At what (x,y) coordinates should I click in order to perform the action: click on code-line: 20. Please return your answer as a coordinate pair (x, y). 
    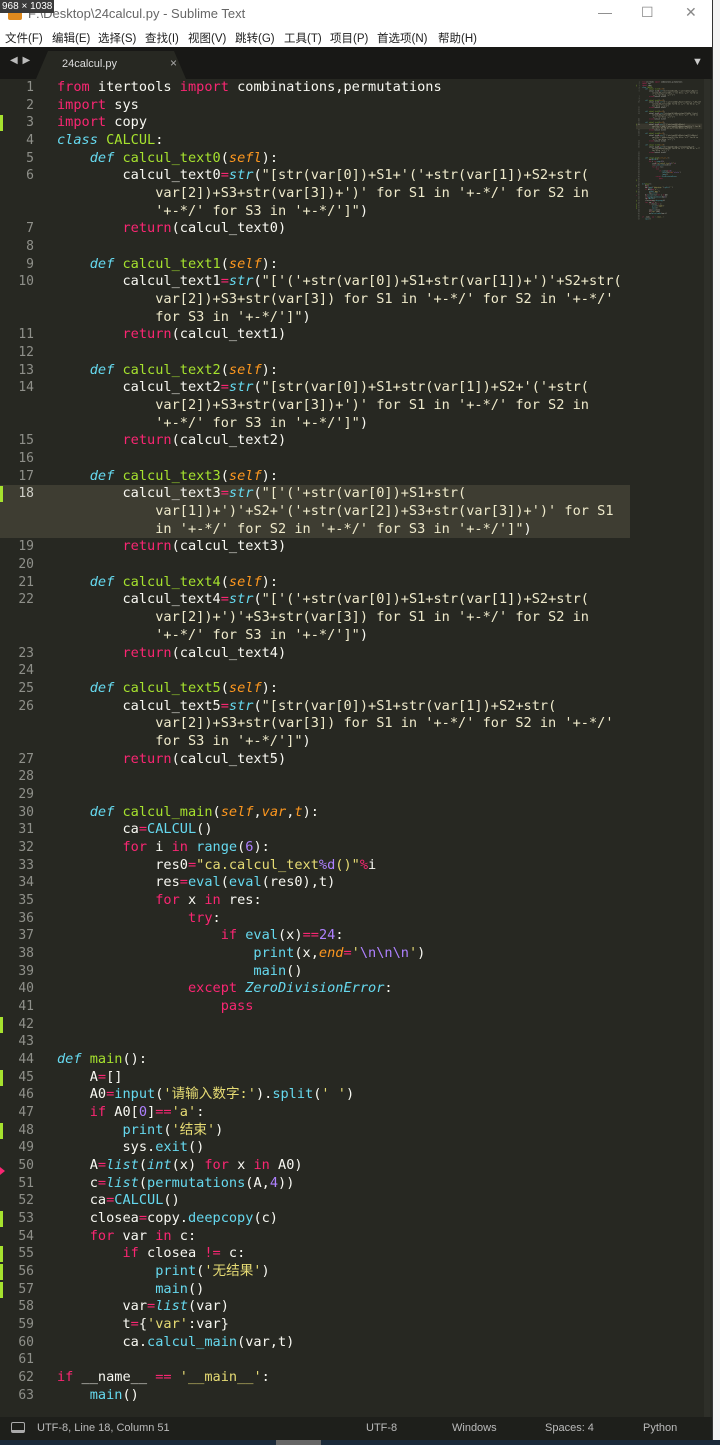
    Looking at the image, I should click on (315, 565).